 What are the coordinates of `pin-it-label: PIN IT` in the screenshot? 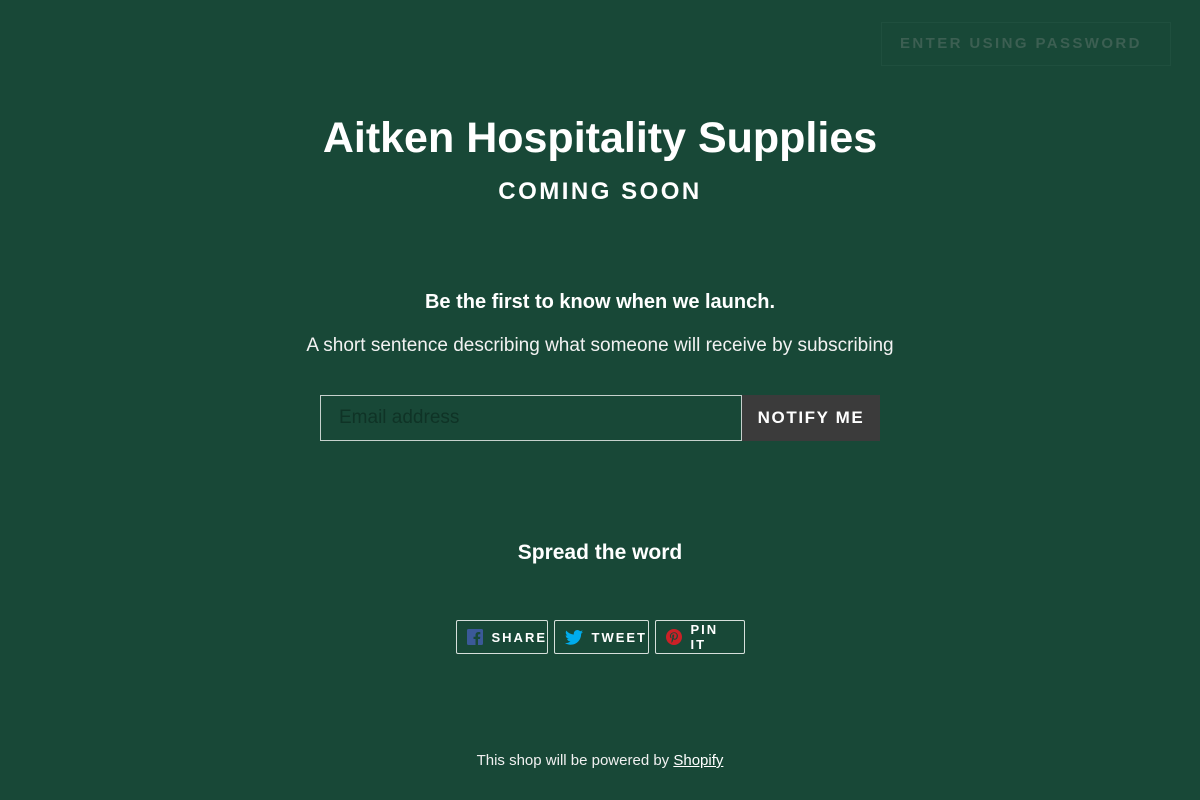 It's located at (704, 637).